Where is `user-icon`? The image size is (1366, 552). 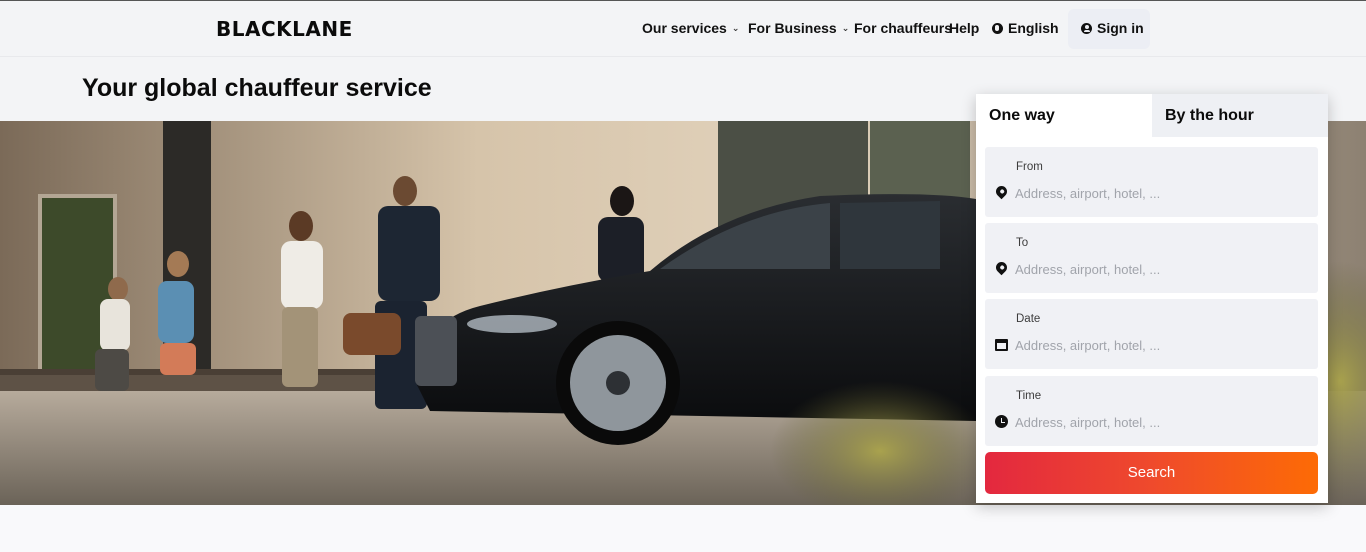
user-icon is located at coordinates (1086, 28).